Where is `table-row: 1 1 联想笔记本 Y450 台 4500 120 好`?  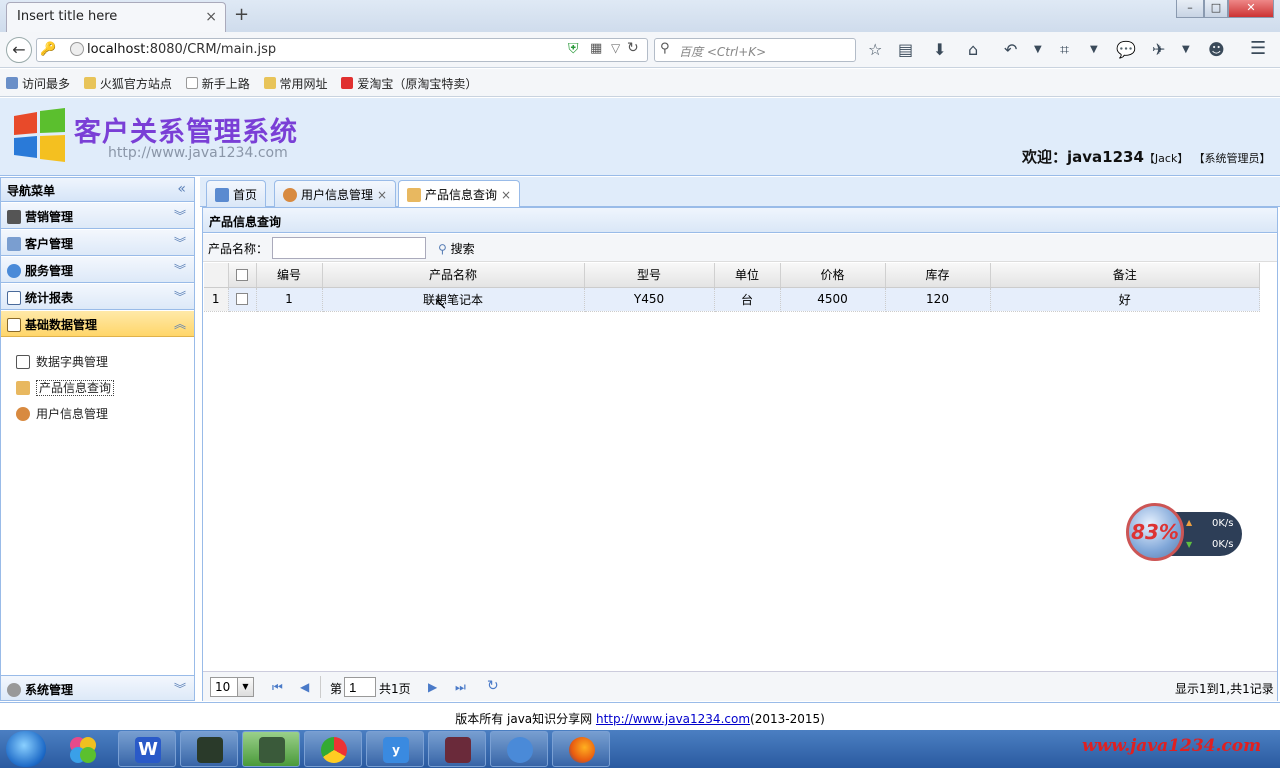 table-row: 1 1 联想笔记本 Y450 台 4500 120 好 is located at coordinates (732, 299).